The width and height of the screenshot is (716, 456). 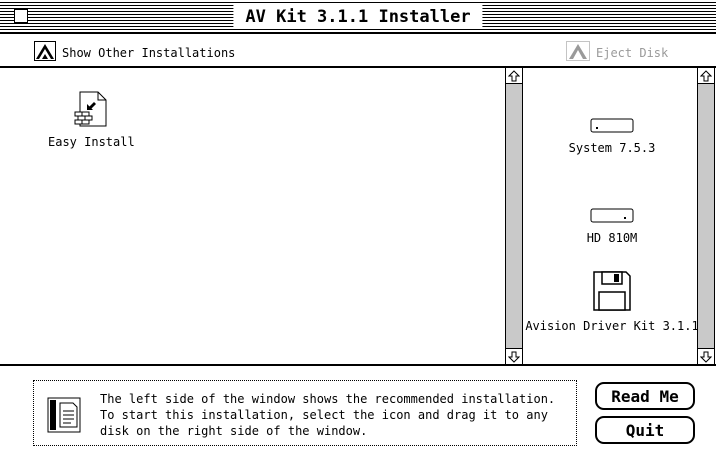 I want to click on window-title: AV Kit 3.1.1 Installer, so click(x=358, y=17).